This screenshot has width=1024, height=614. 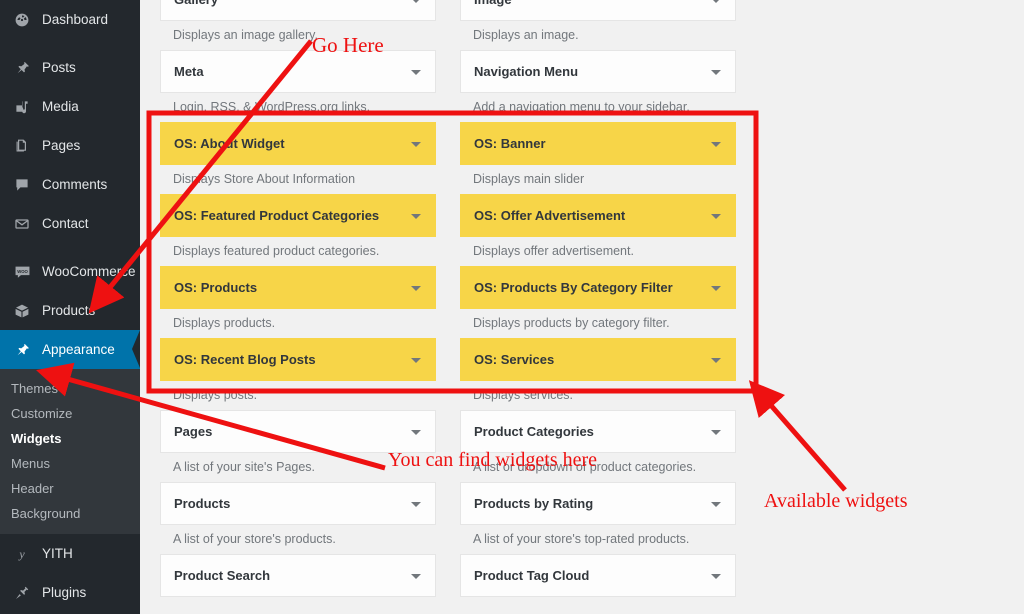 I want to click on widget-card: OS: Banner Displays main slider, so click(x=598, y=158).